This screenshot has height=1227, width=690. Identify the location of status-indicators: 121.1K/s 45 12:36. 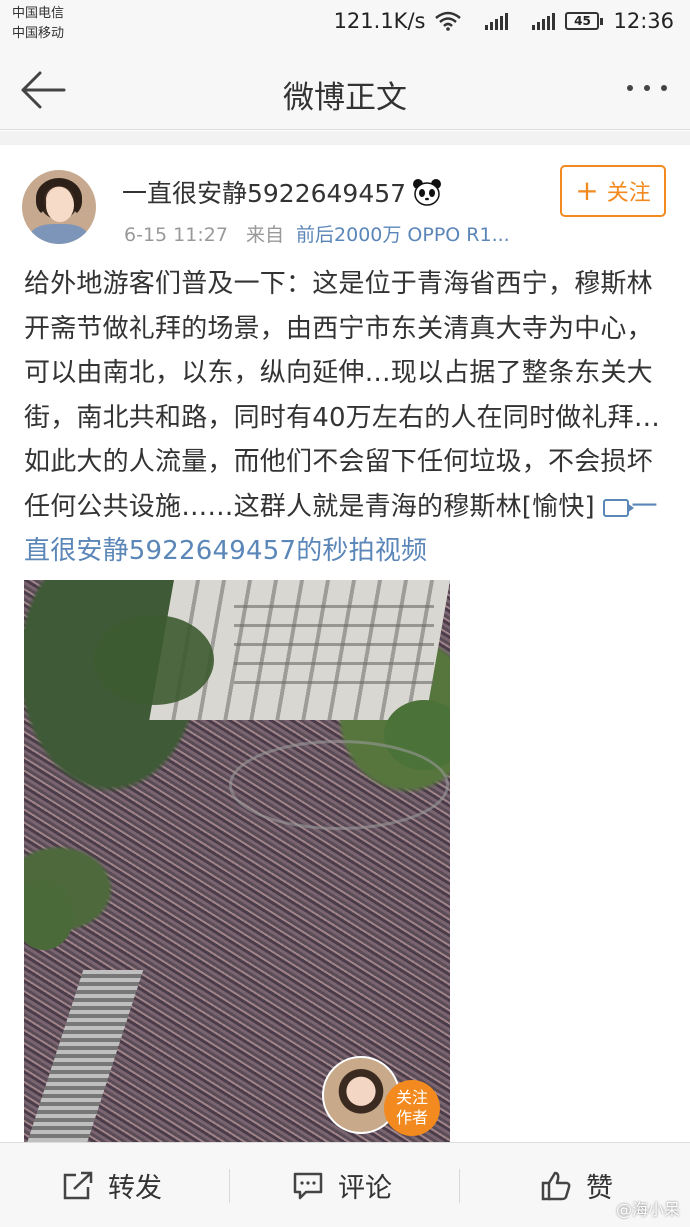
(504, 21).